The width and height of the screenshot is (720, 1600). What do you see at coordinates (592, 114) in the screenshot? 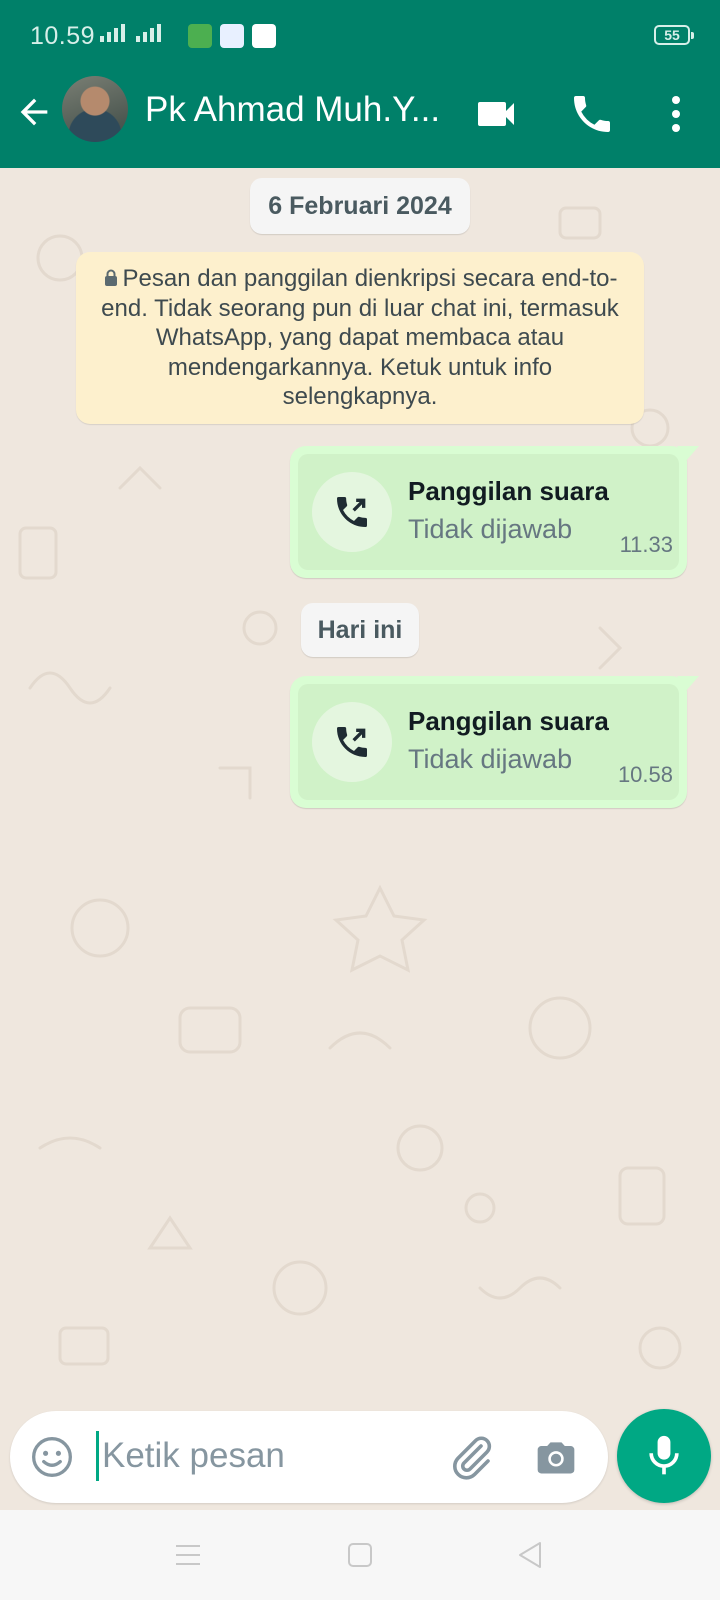
I see `voice-call-icon` at bounding box center [592, 114].